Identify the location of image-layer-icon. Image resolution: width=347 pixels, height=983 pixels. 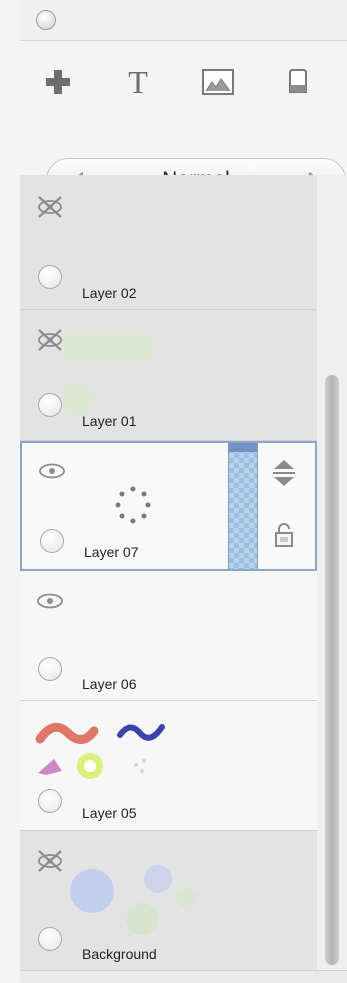
(218, 82).